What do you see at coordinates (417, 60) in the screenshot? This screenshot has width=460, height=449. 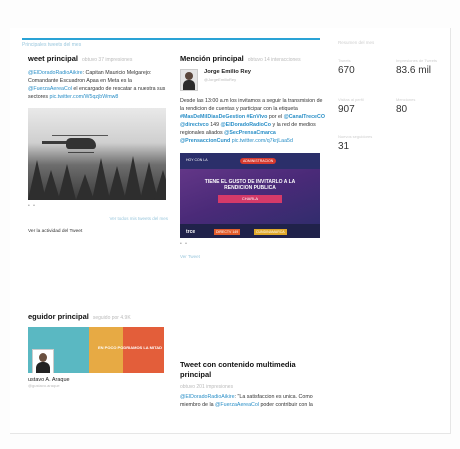 I see `stat-label-impressions: Impresiones de Tweets` at bounding box center [417, 60].